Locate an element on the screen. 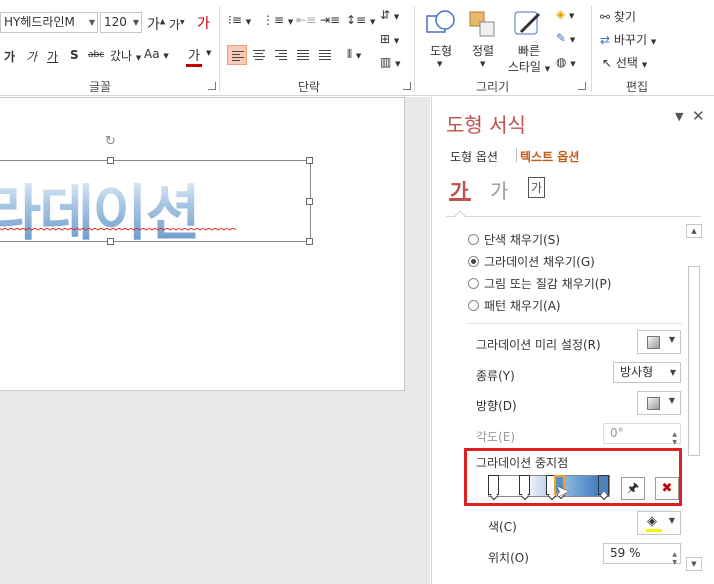 Image resolution: width=714 pixels, height=584 pixels. pane-scrollbar: ▲ ▼ is located at coordinates (694, 397).